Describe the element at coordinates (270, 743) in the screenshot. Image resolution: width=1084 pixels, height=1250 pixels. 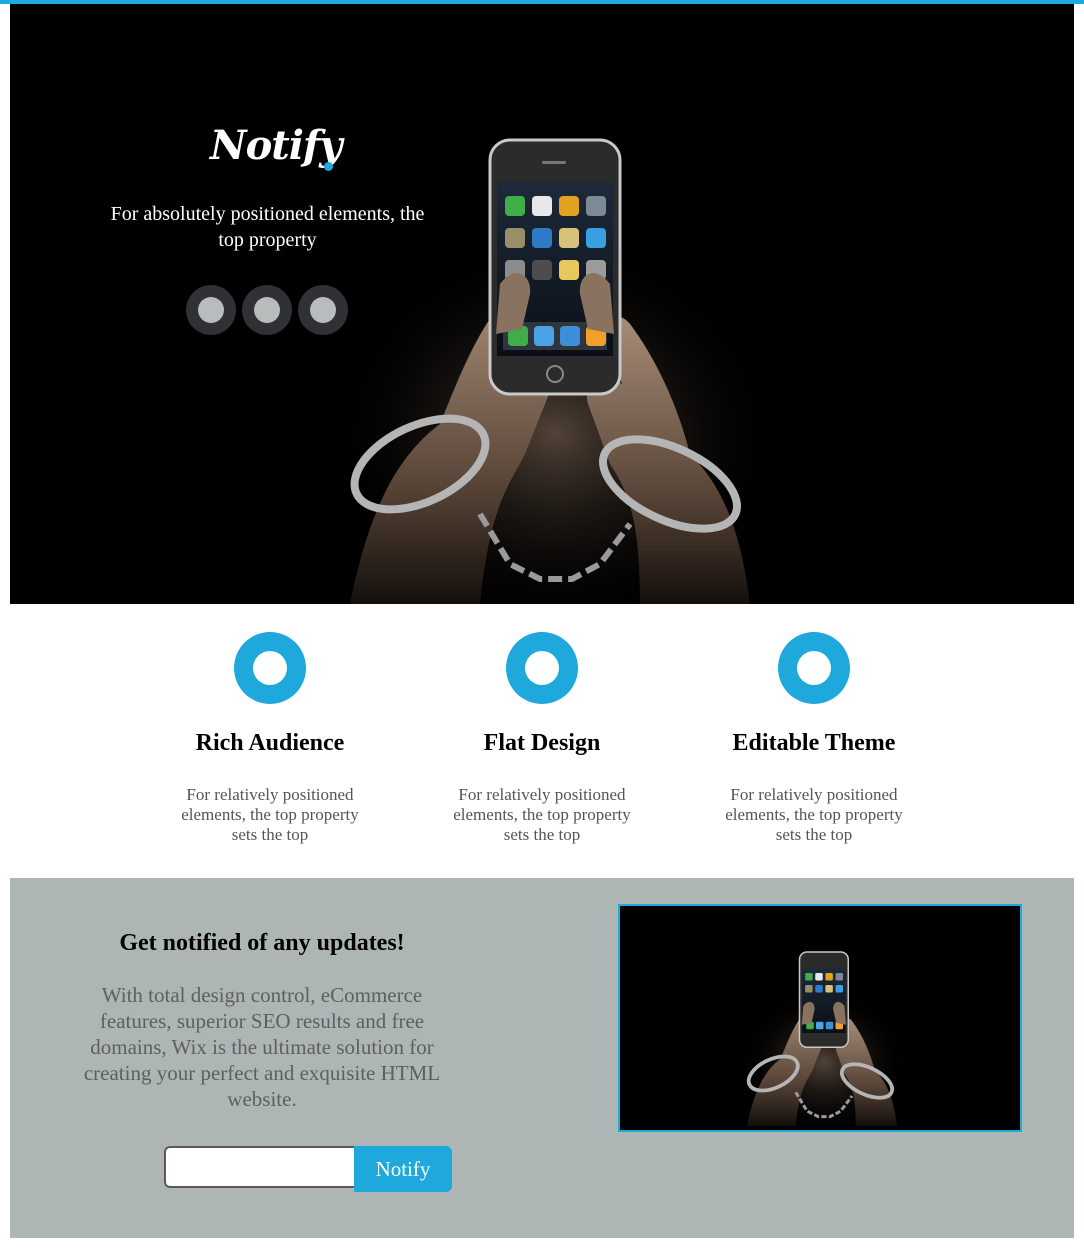
I see `feature-title: Rich Audience` at that location.